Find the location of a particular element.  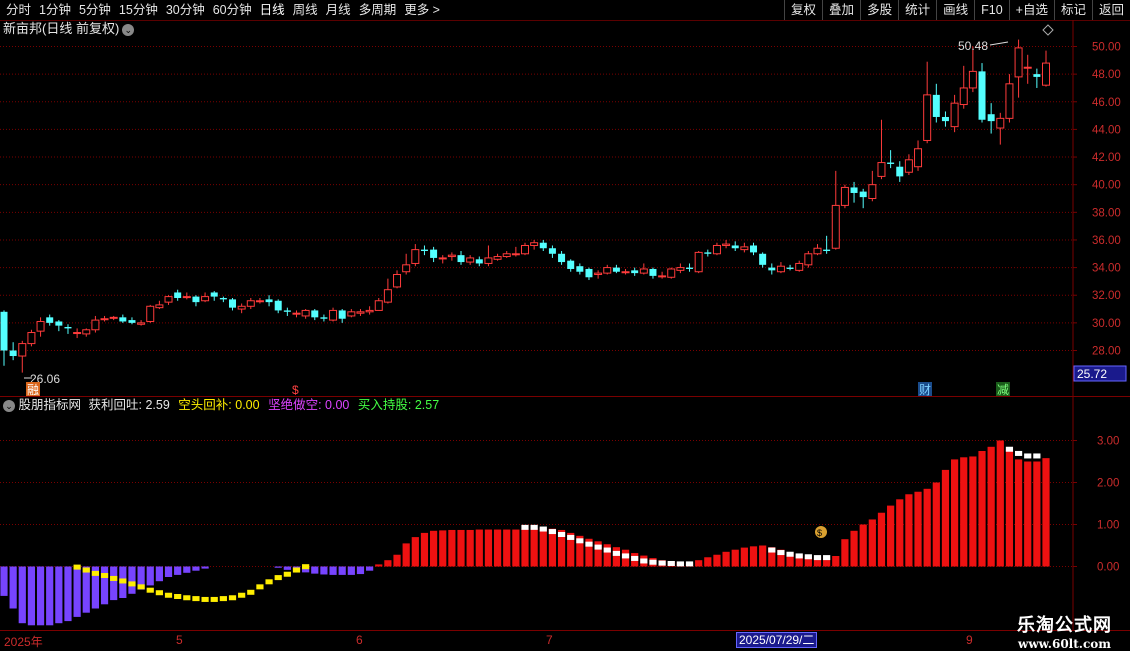

price-tick-label: 42.00 is located at coordinates (1106, 158).